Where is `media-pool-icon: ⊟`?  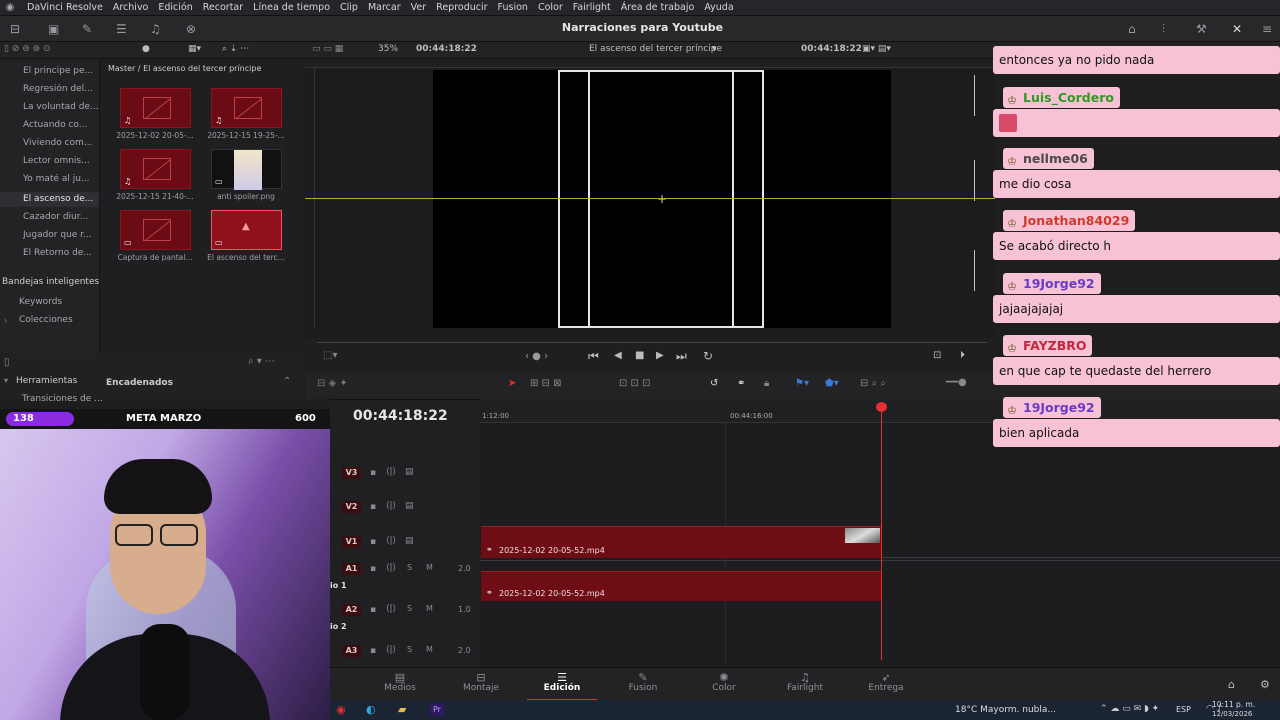
media-pool-icon: ⊟ is located at coordinates (15, 29).